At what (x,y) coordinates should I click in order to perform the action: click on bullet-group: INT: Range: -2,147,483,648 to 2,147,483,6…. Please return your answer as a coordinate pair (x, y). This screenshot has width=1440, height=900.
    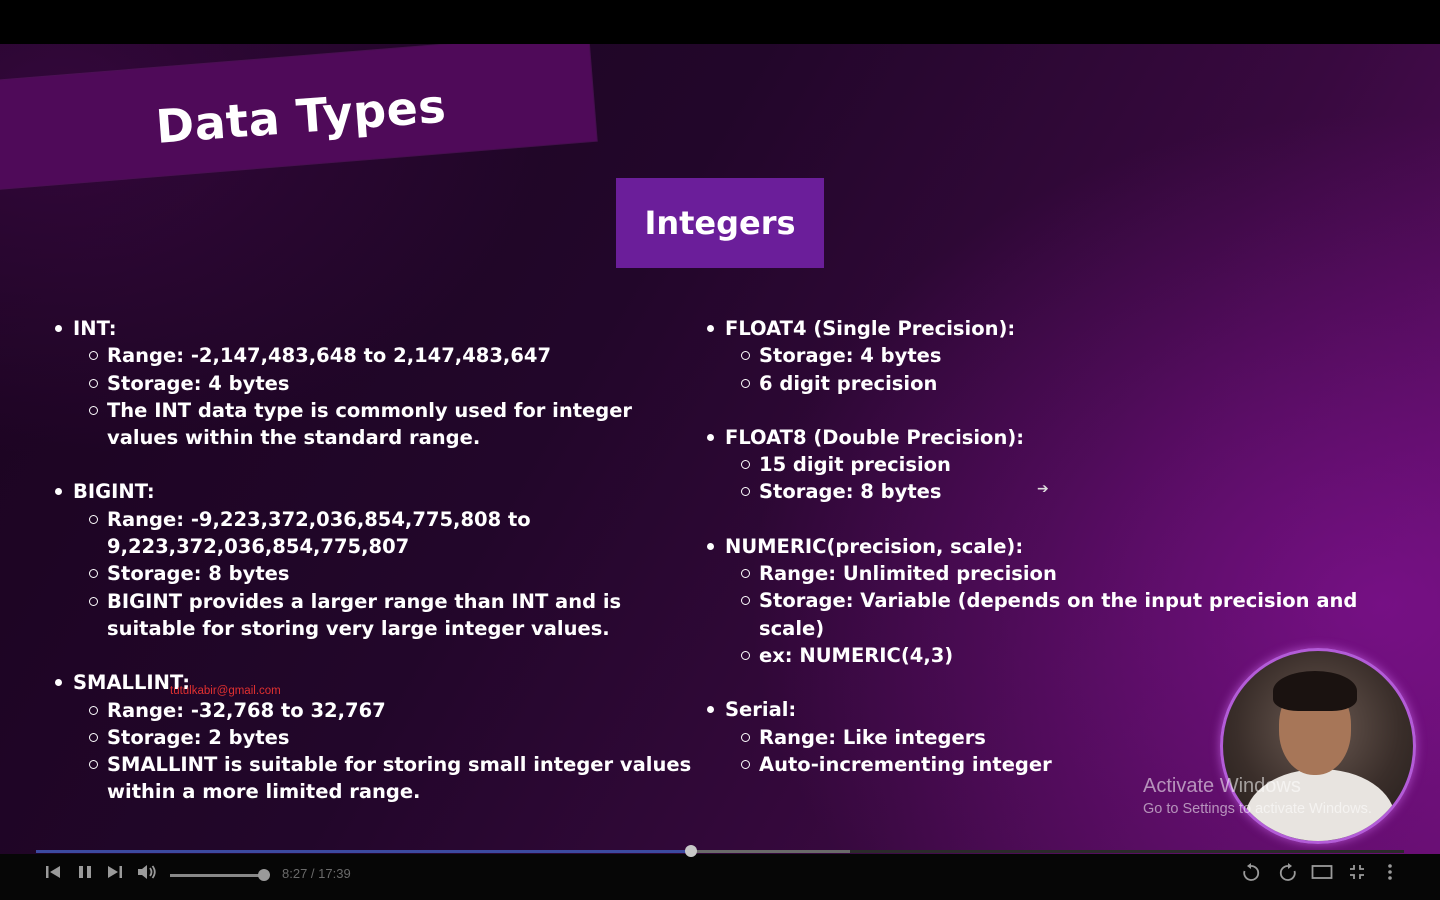
    Looking at the image, I should click on (372, 383).